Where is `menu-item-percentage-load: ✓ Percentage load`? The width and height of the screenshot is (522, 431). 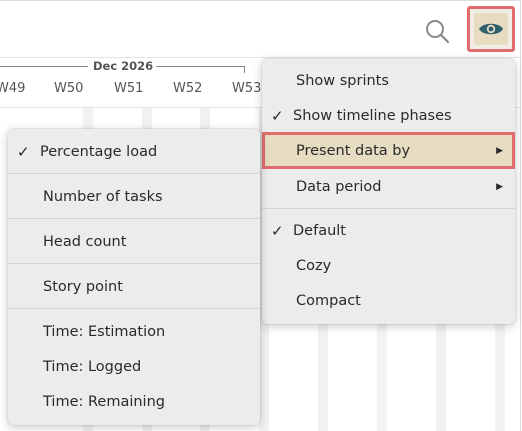
menu-item-percentage-load: ✓ Percentage load is located at coordinates (134, 151).